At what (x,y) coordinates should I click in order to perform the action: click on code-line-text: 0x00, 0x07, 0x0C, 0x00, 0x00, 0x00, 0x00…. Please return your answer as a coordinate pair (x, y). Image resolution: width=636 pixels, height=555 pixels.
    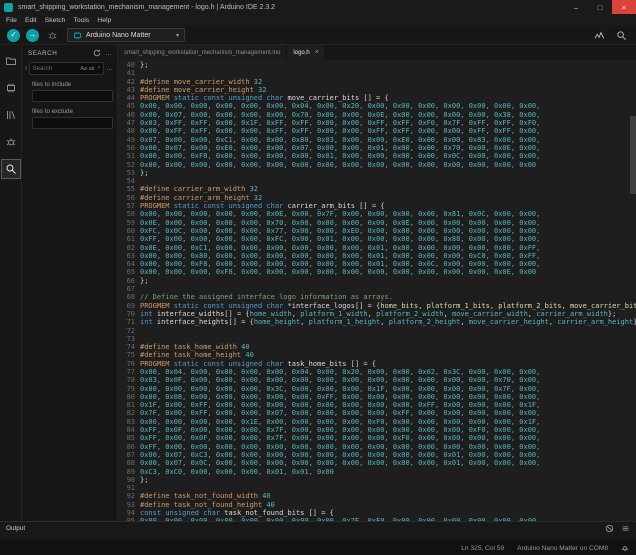
    Looking at the image, I should click on (340, 463).